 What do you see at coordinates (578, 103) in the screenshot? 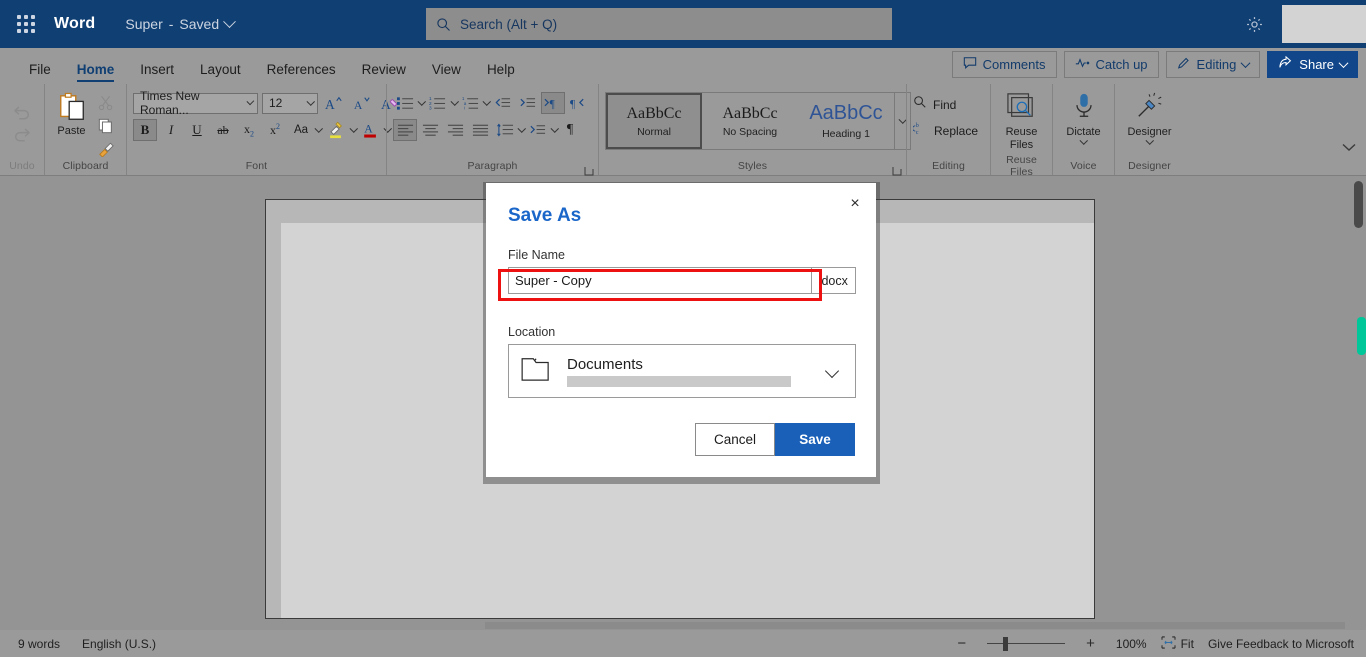
I see `rtl-text-direction-button: ¶` at bounding box center [578, 103].